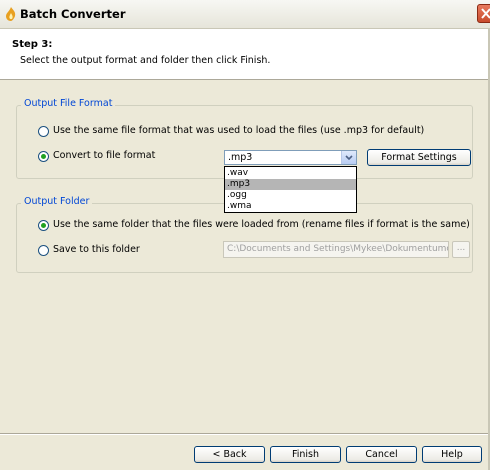 The width and height of the screenshot is (490, 470). I want to click on back-button: < Back, so click(229, 454).